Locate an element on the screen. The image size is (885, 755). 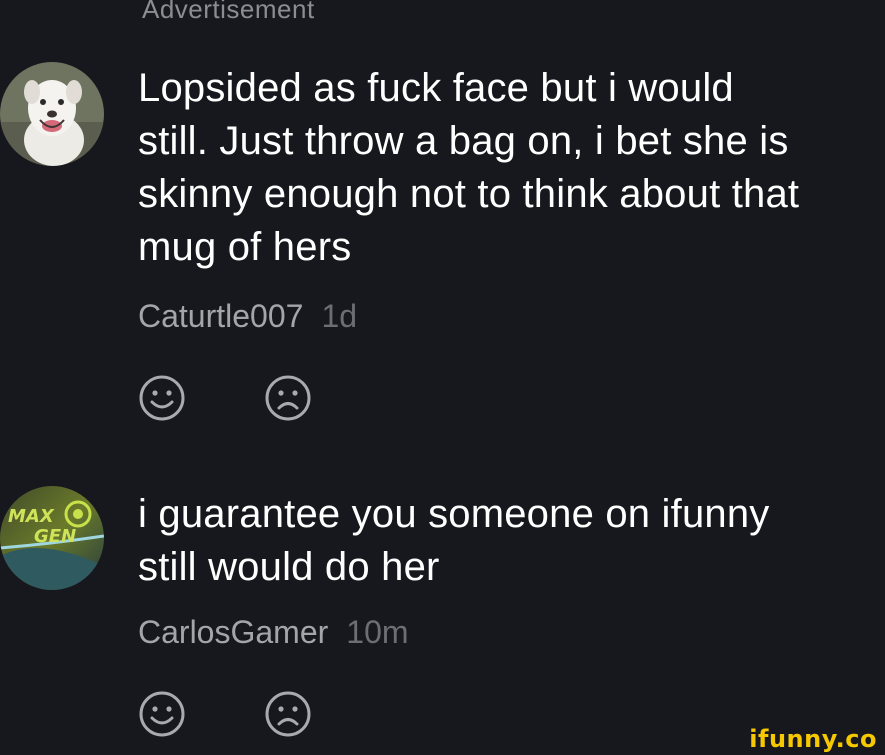
max-gen-avatar-image: MAX GEN is located at coordinates (52, 538).